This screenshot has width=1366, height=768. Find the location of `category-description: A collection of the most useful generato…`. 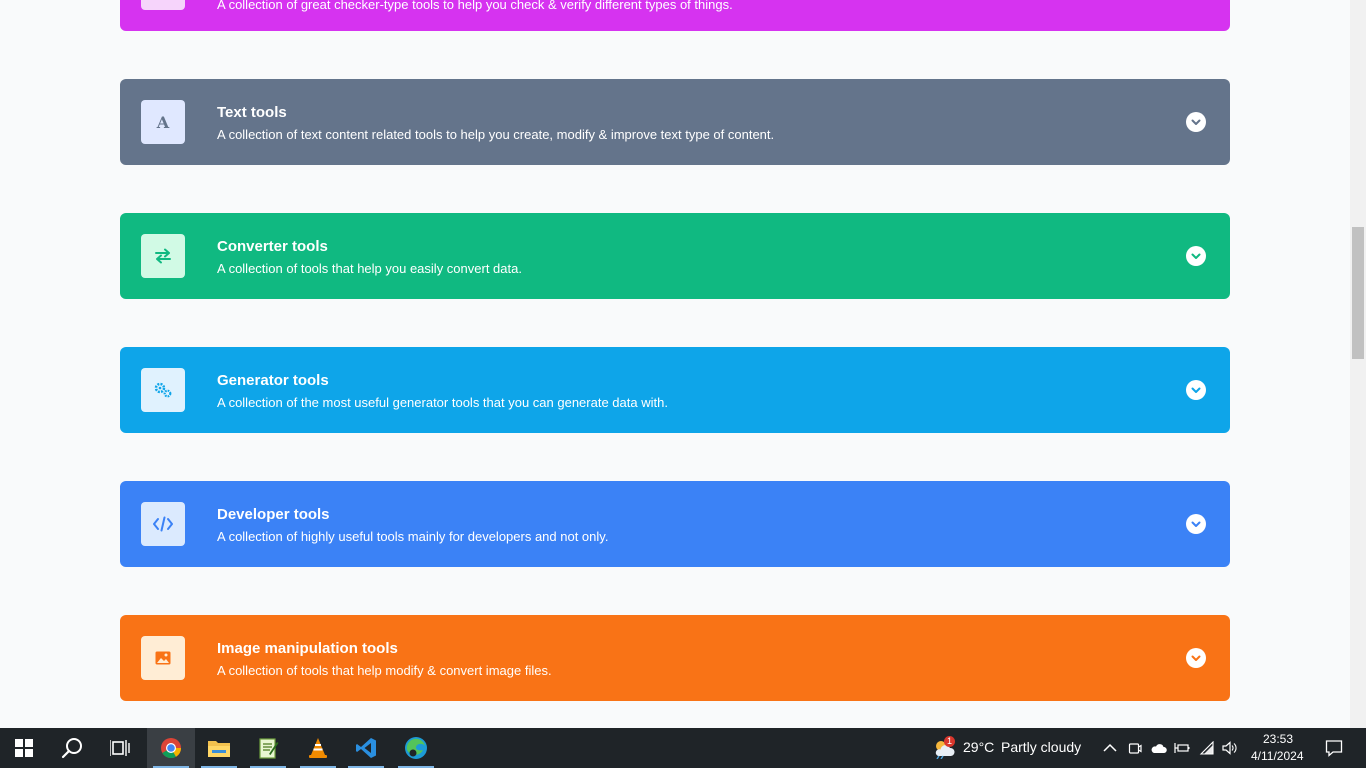

category-description: A collection of the most useful generato… is located at coordinates (442, 402).